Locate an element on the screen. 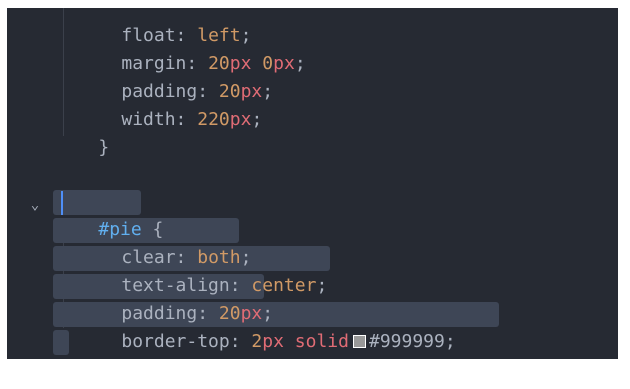 The width and height of the screenshot is (630, 389). css-property: width is located at coordinates (148, 119).